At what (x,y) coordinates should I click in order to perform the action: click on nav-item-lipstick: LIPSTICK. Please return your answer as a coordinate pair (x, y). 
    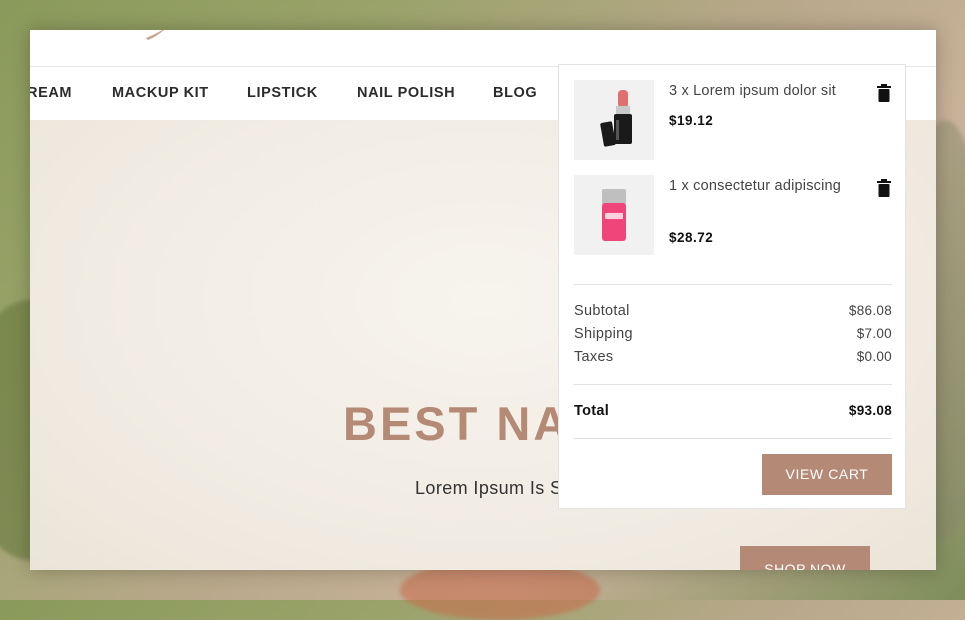
    Looking at the image, I should click on (282, 93).